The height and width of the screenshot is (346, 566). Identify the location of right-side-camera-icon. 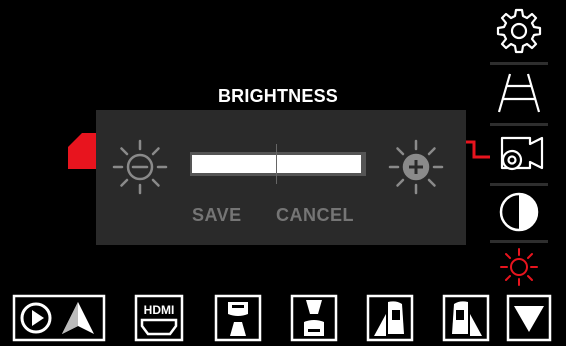
(466, 318).